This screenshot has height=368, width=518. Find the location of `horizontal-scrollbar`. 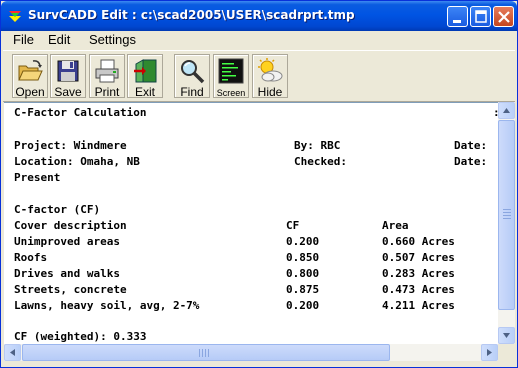

horizontal-scrollbar is located at coordinates (251, 352).